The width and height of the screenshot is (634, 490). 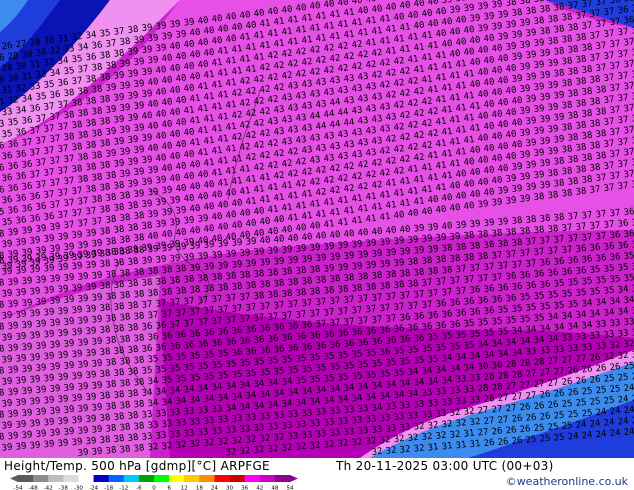 I want to click on contour-label: 26, so click(x=497, y=431).